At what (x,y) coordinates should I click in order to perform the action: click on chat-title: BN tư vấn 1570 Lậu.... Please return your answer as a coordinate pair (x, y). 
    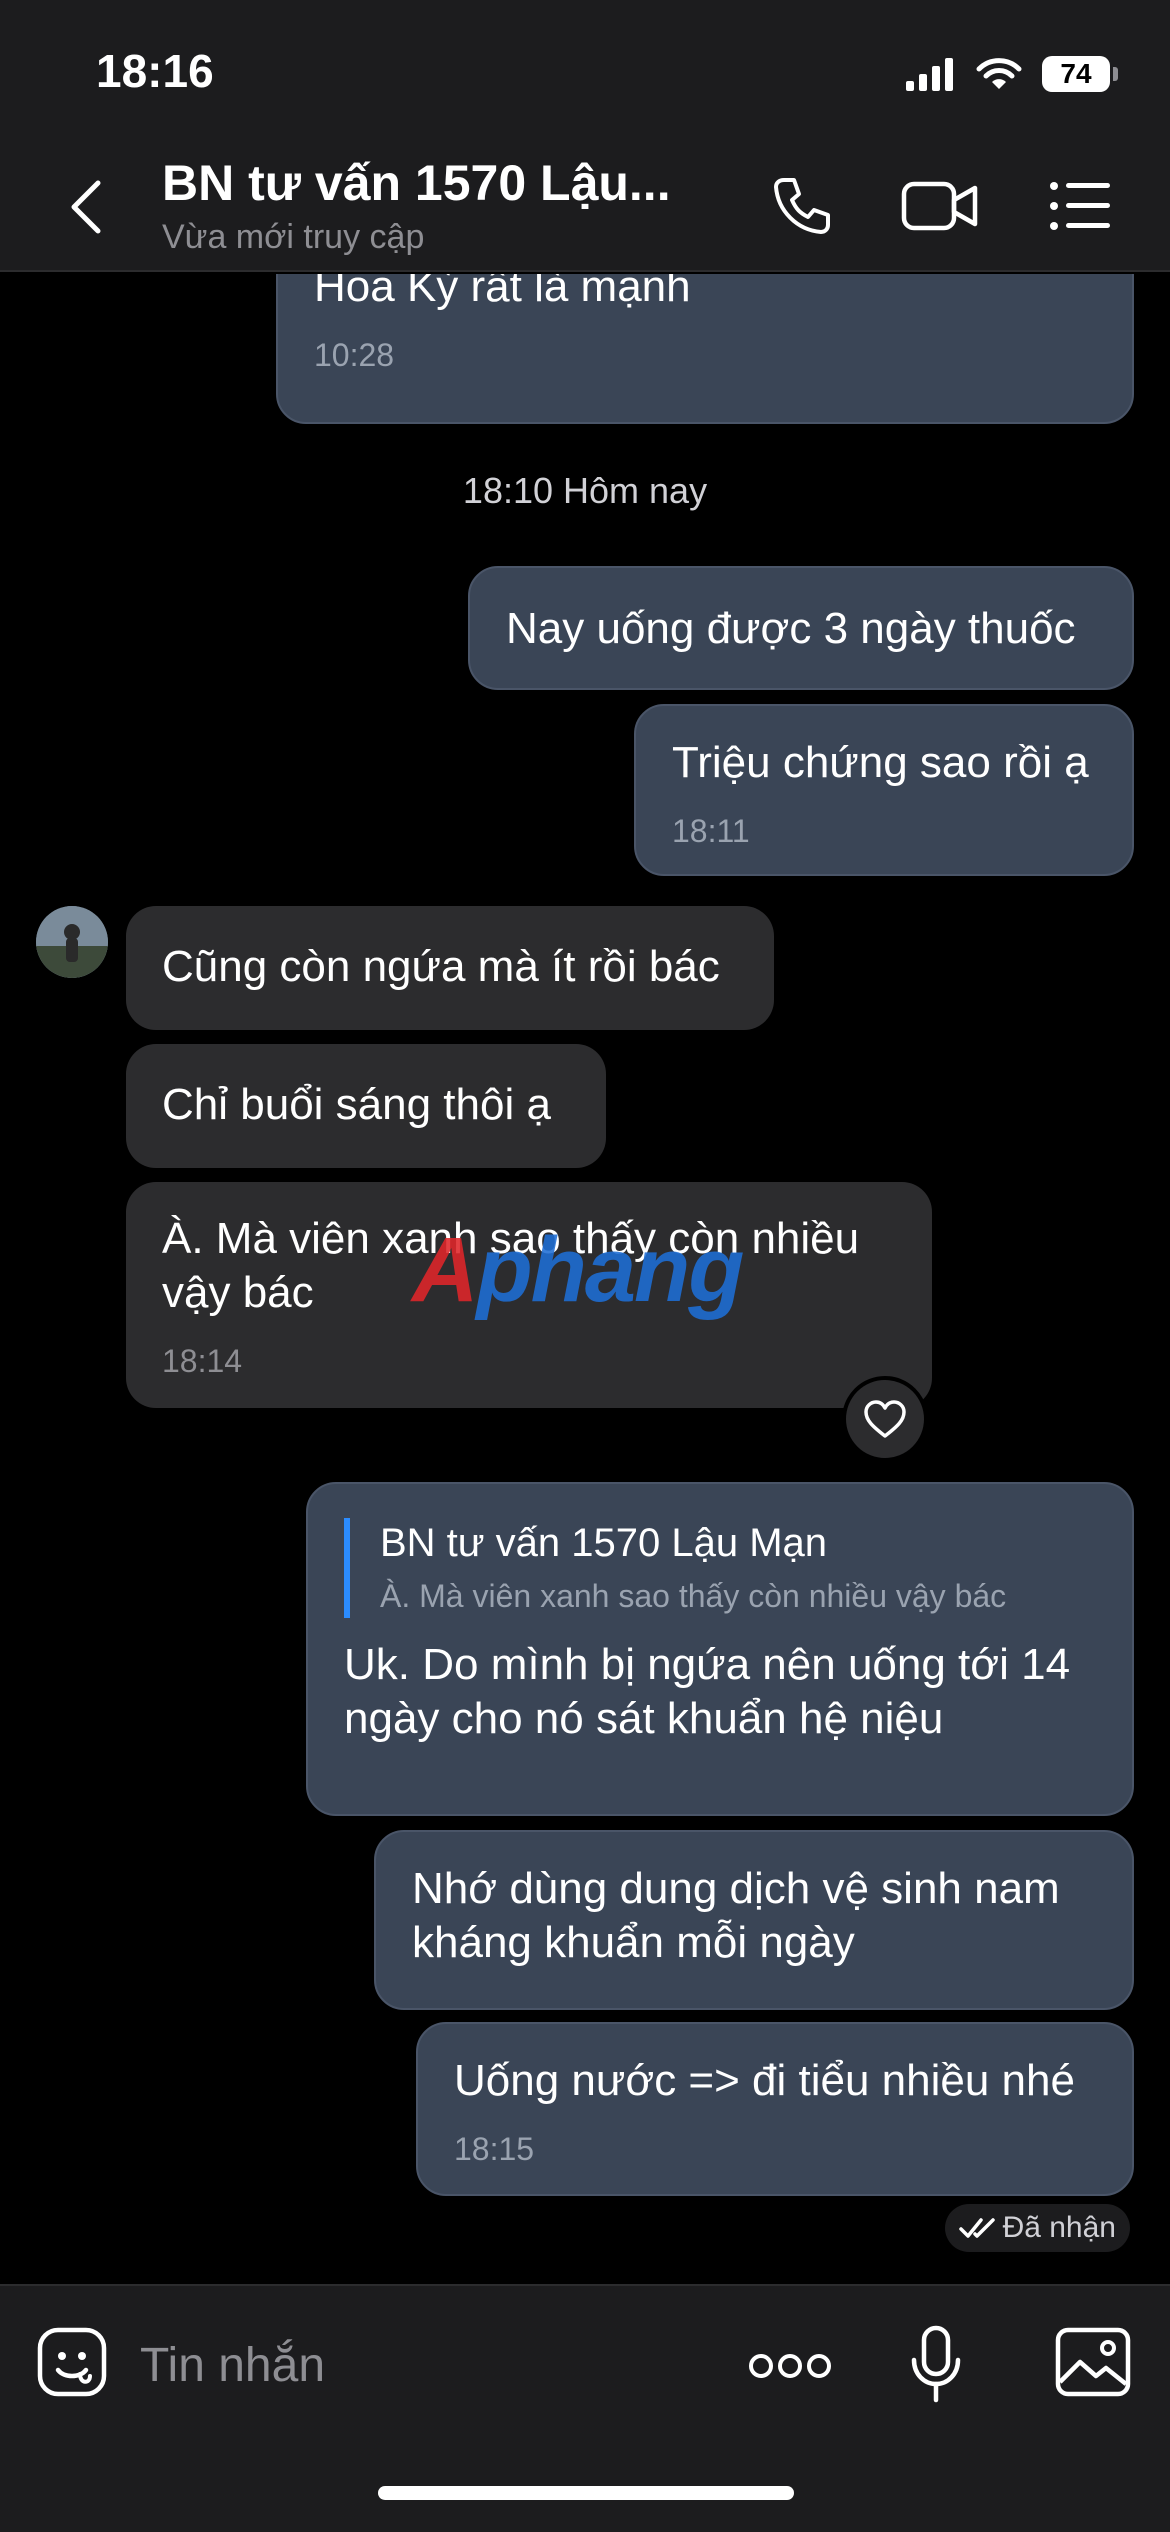
    Looking at the image, I should click on (416, 183).